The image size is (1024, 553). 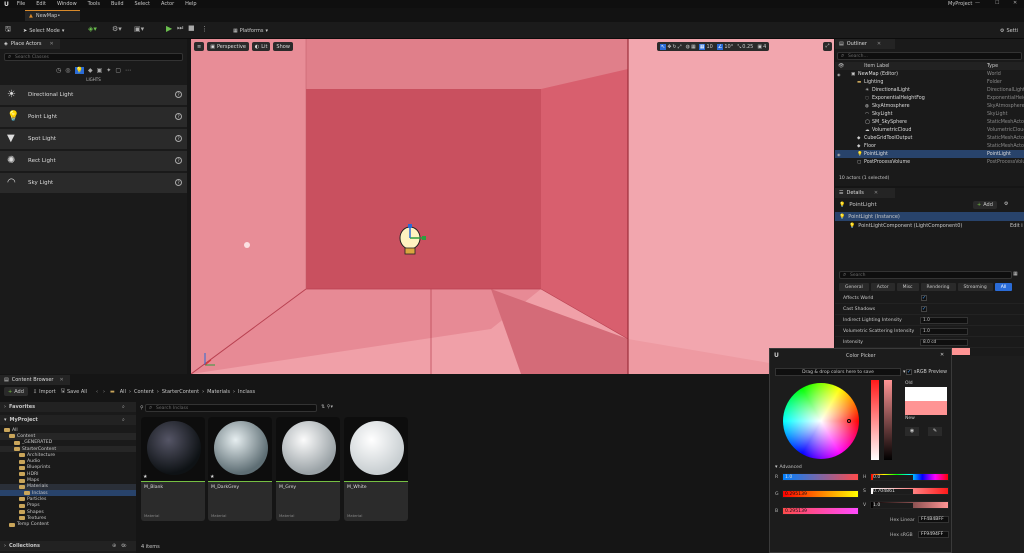 I want to click on viewport-menu-button: ≡, so click(x=199, y=46).